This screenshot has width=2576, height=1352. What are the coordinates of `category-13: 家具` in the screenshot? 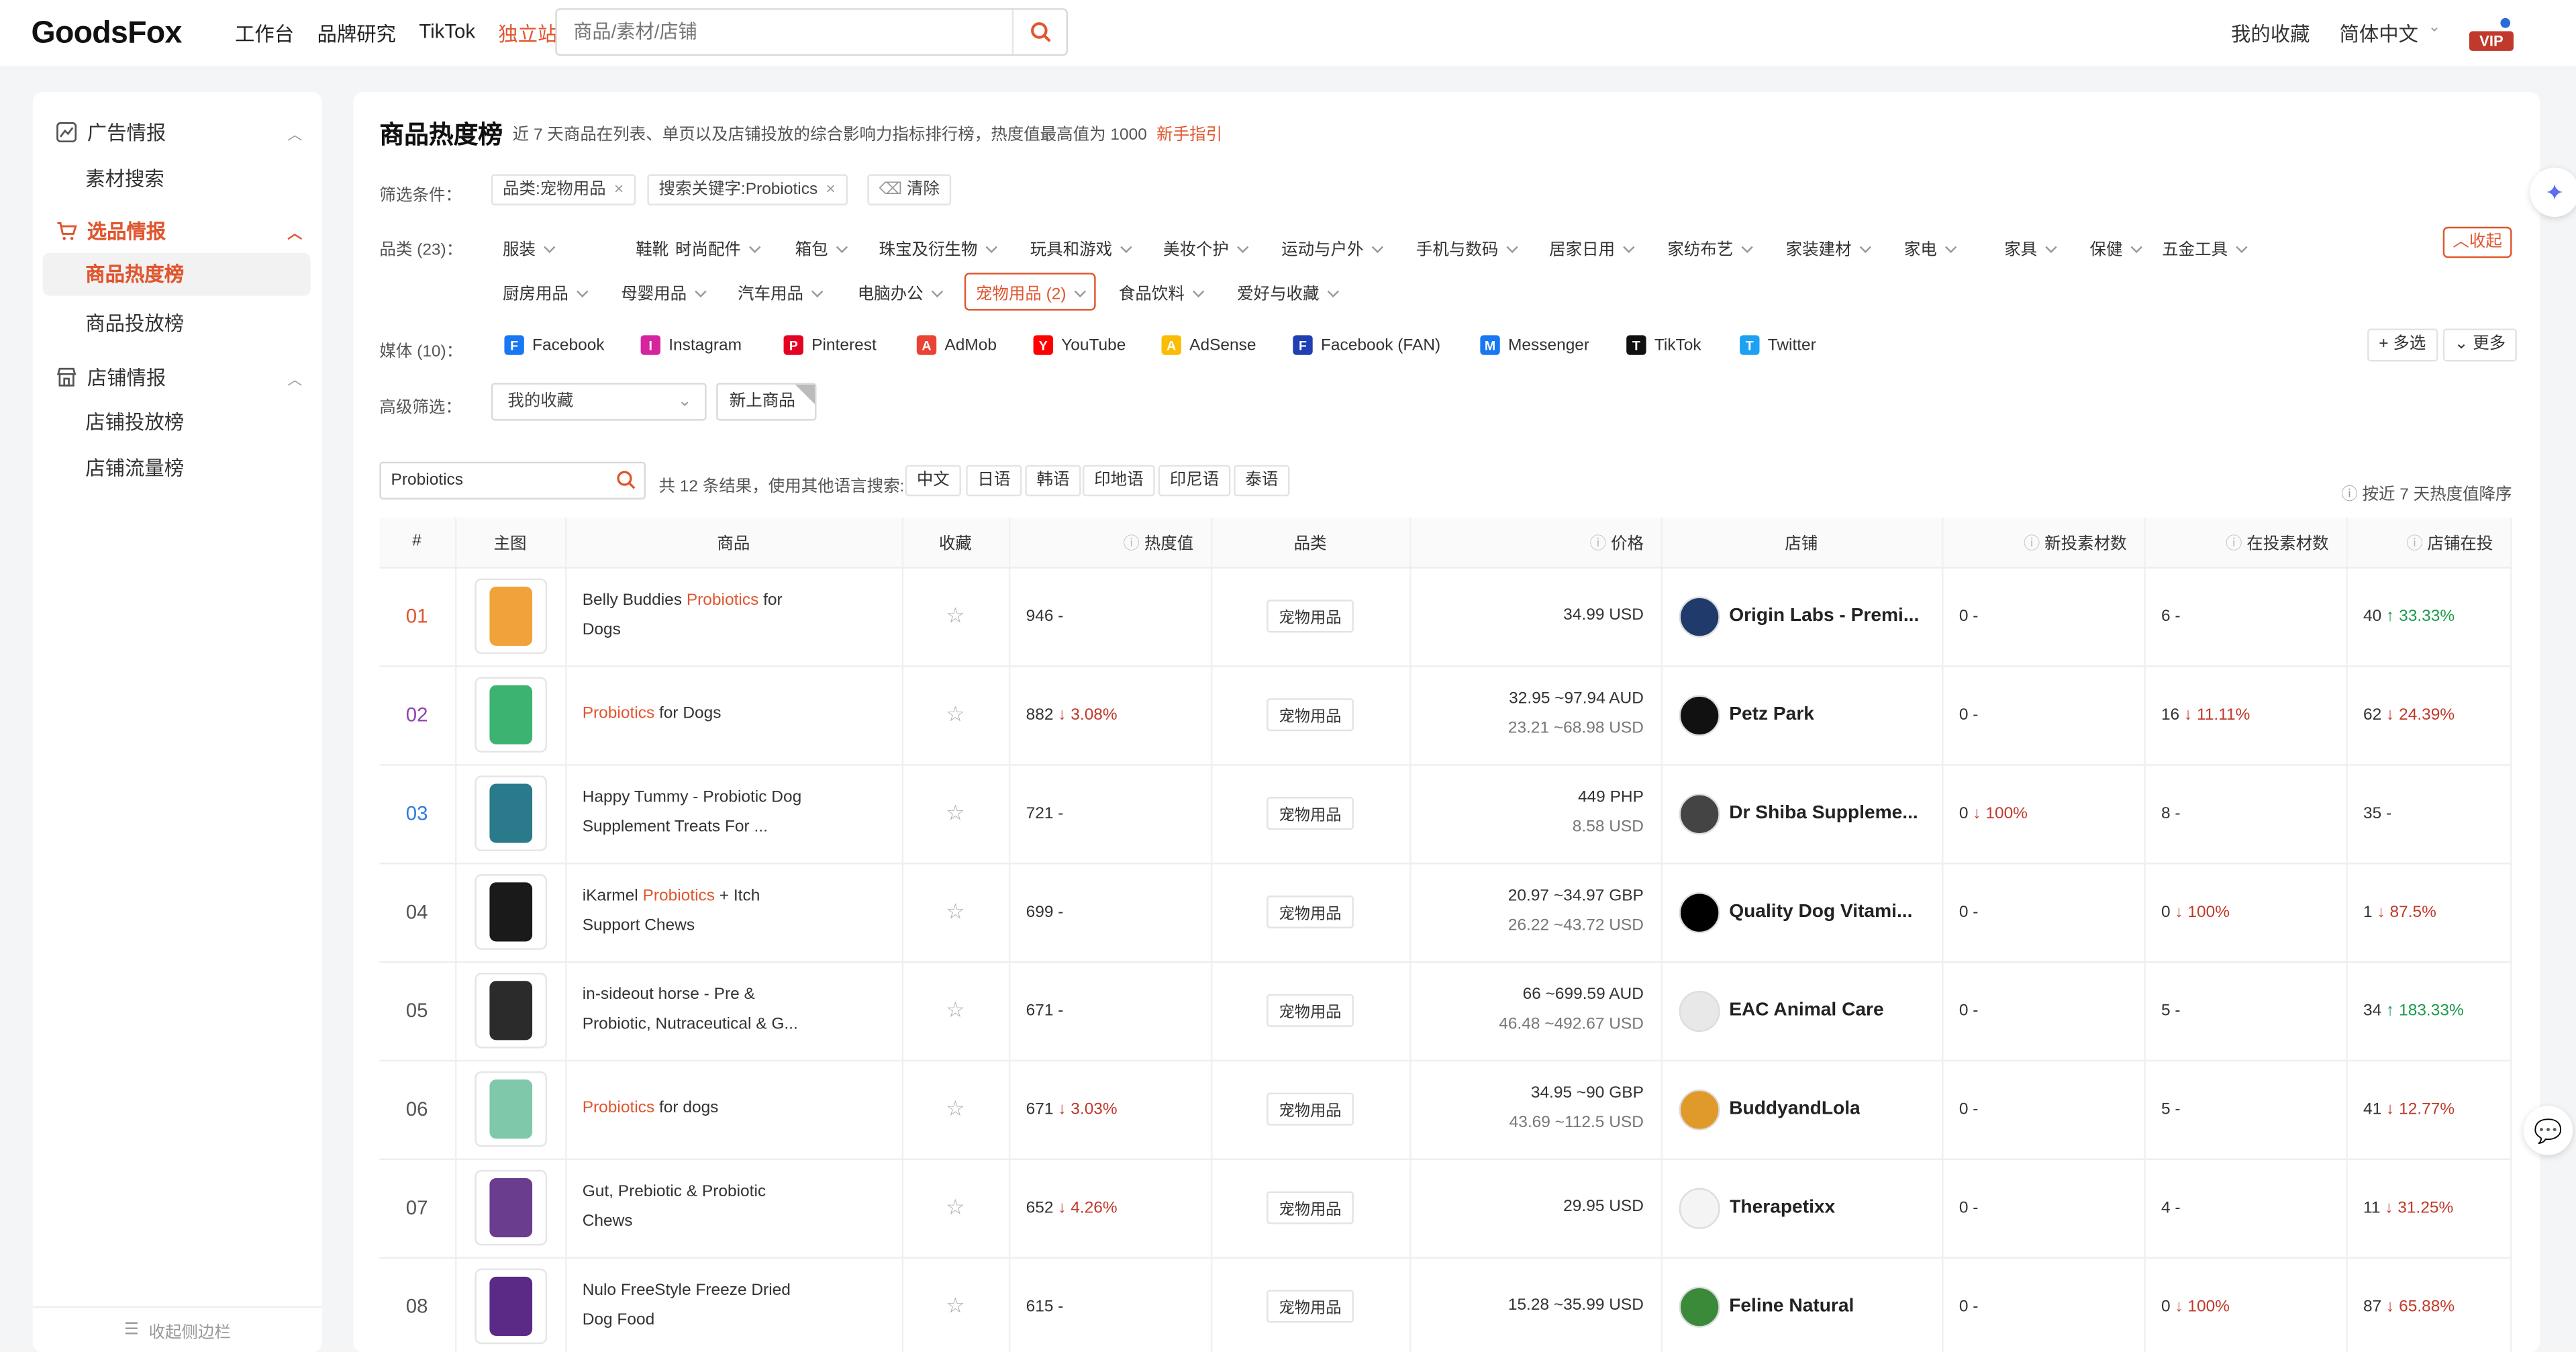 It's located at (2029, 247).